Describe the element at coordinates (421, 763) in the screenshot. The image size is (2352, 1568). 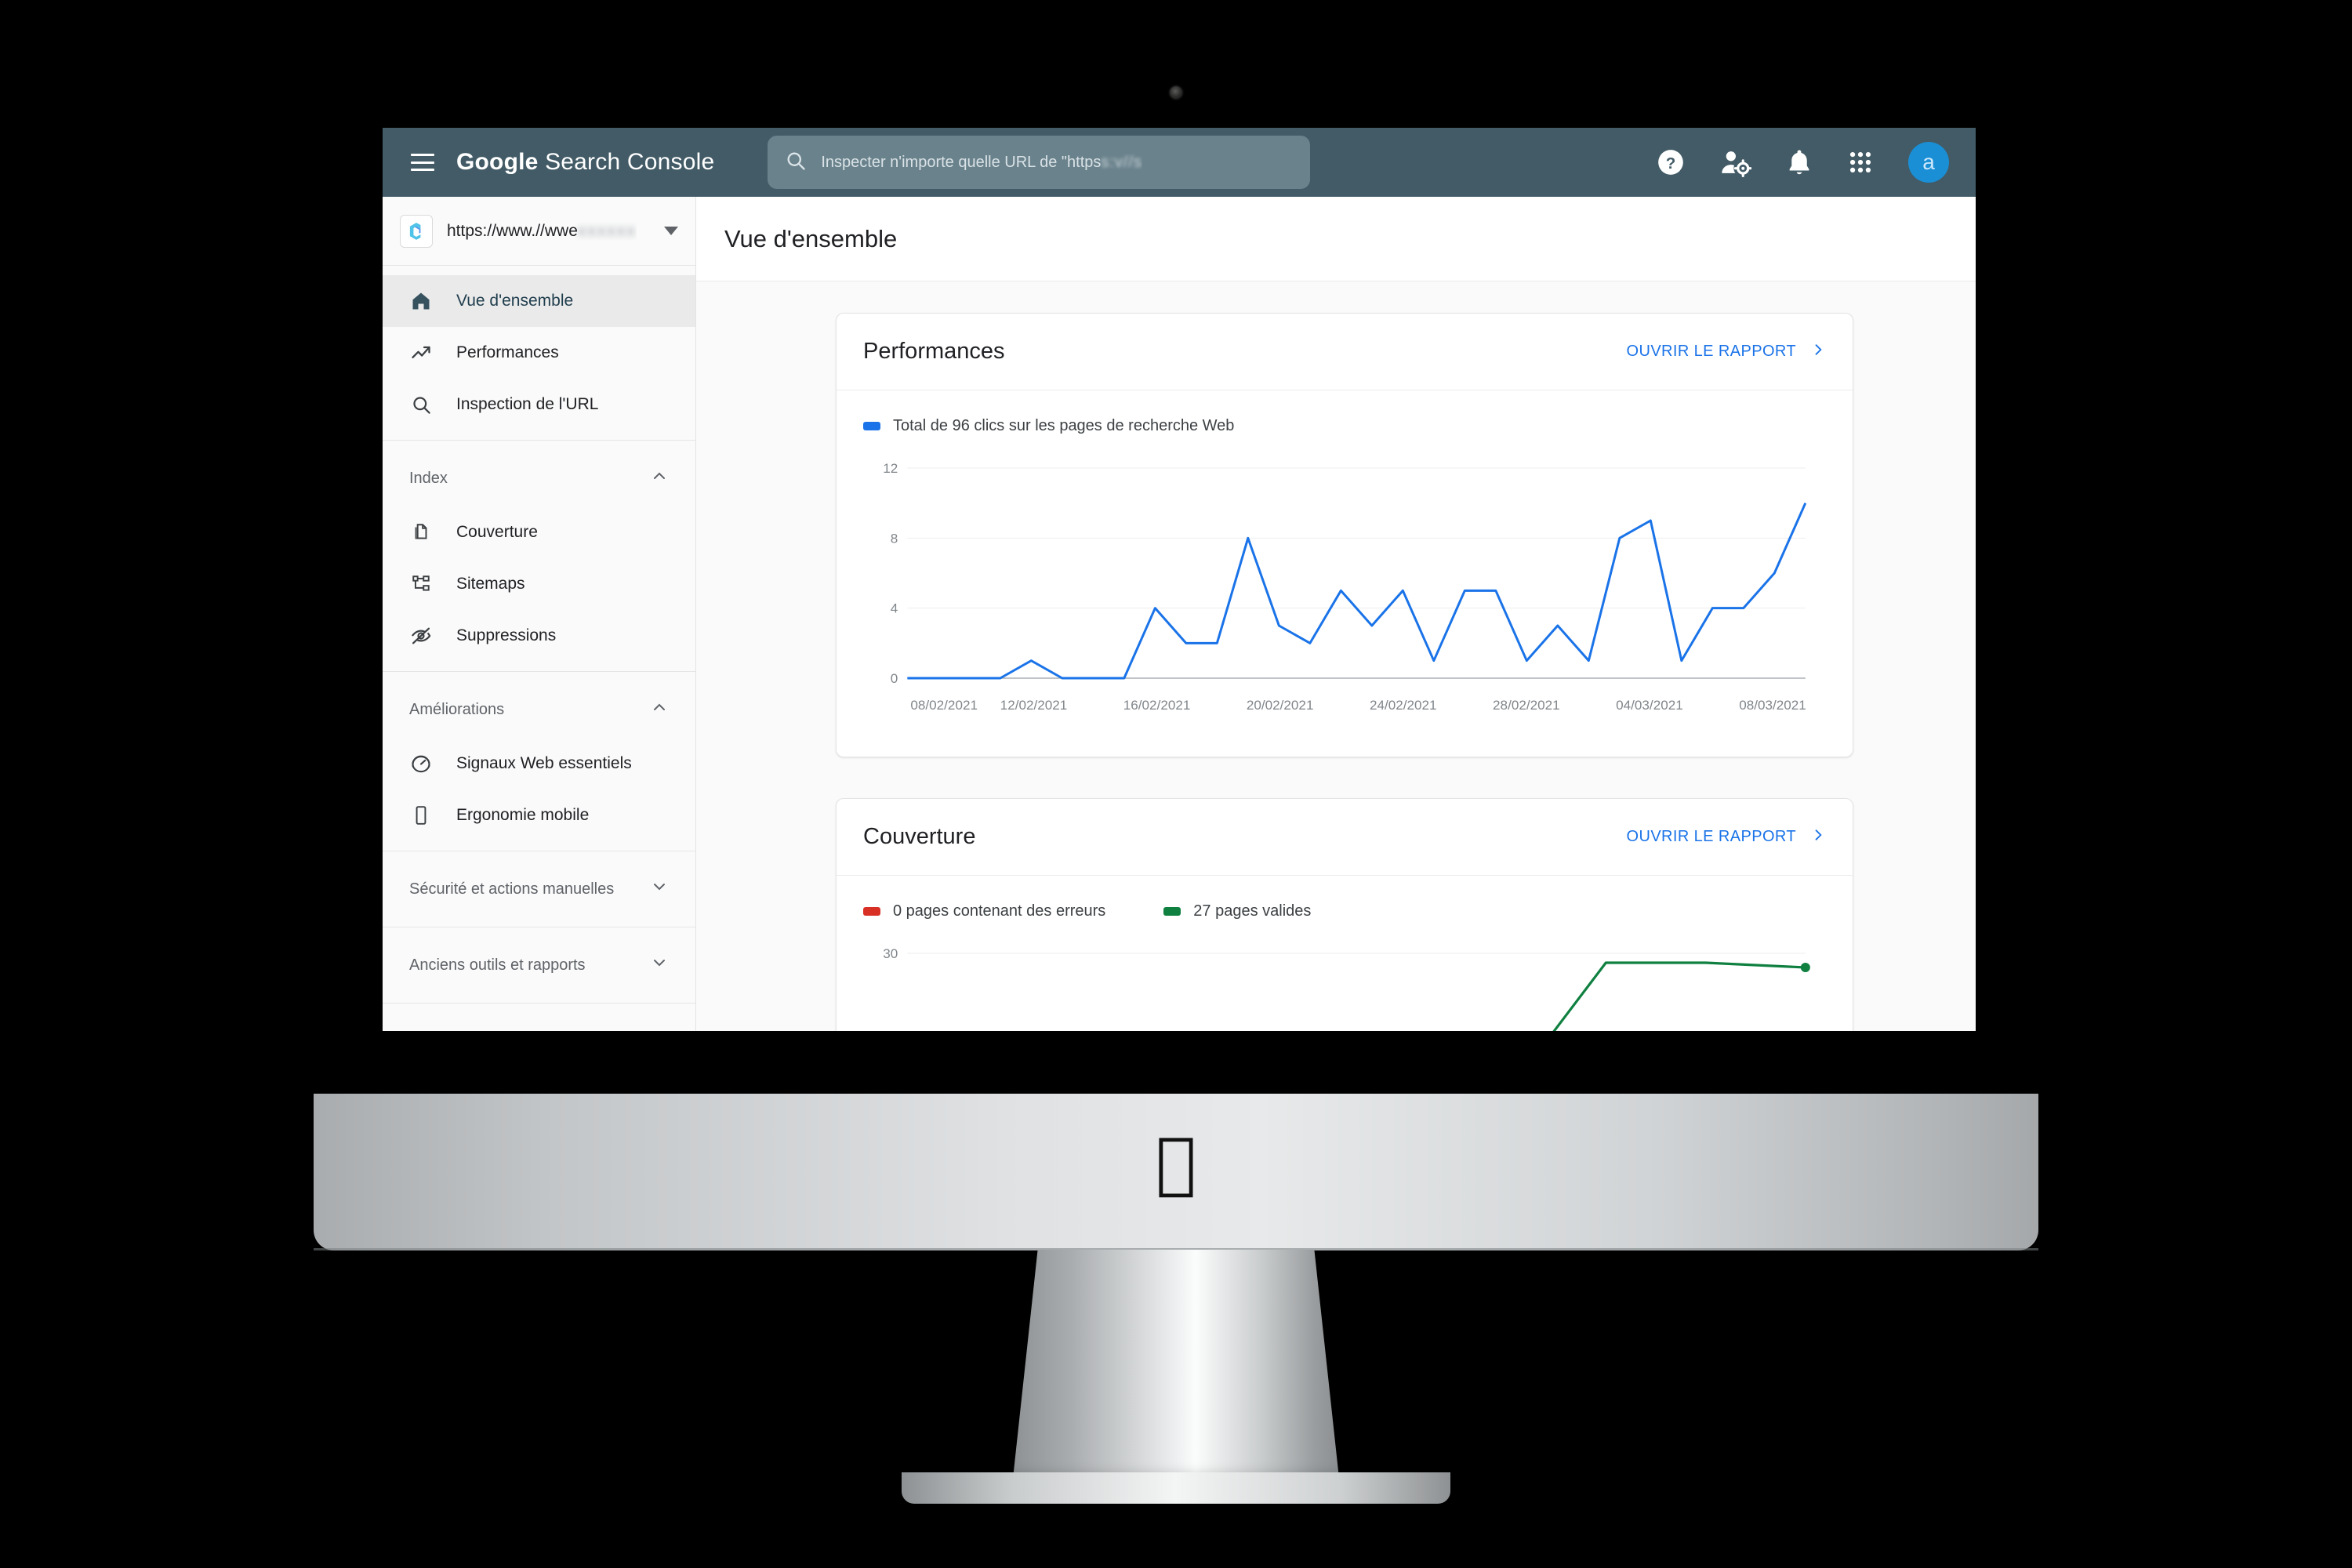
I see `speedometer-icon` at that location.